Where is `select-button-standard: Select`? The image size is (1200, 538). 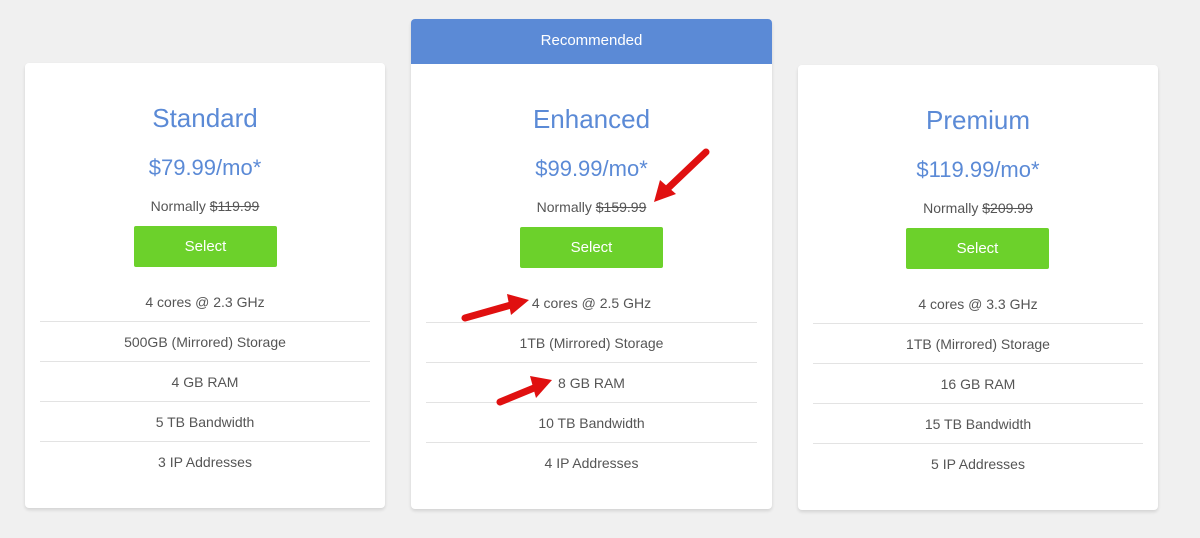
select-button-standard: Select is located at coordinates (205, 246).